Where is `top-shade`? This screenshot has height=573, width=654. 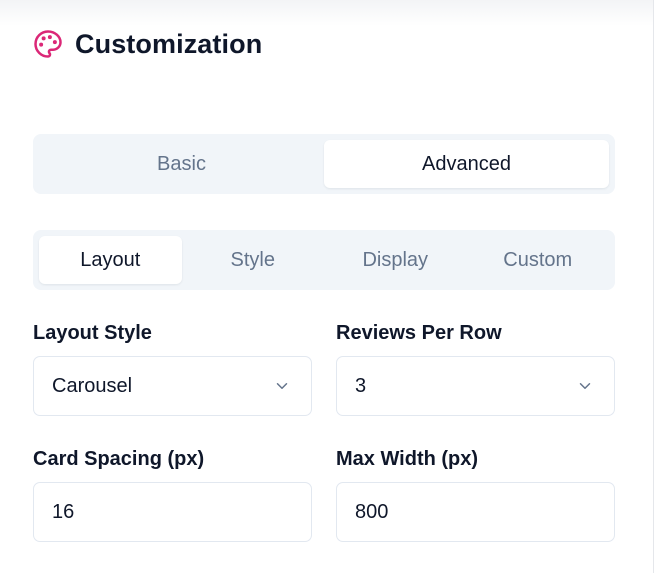 top-shade is located at coordinates (327, 13).